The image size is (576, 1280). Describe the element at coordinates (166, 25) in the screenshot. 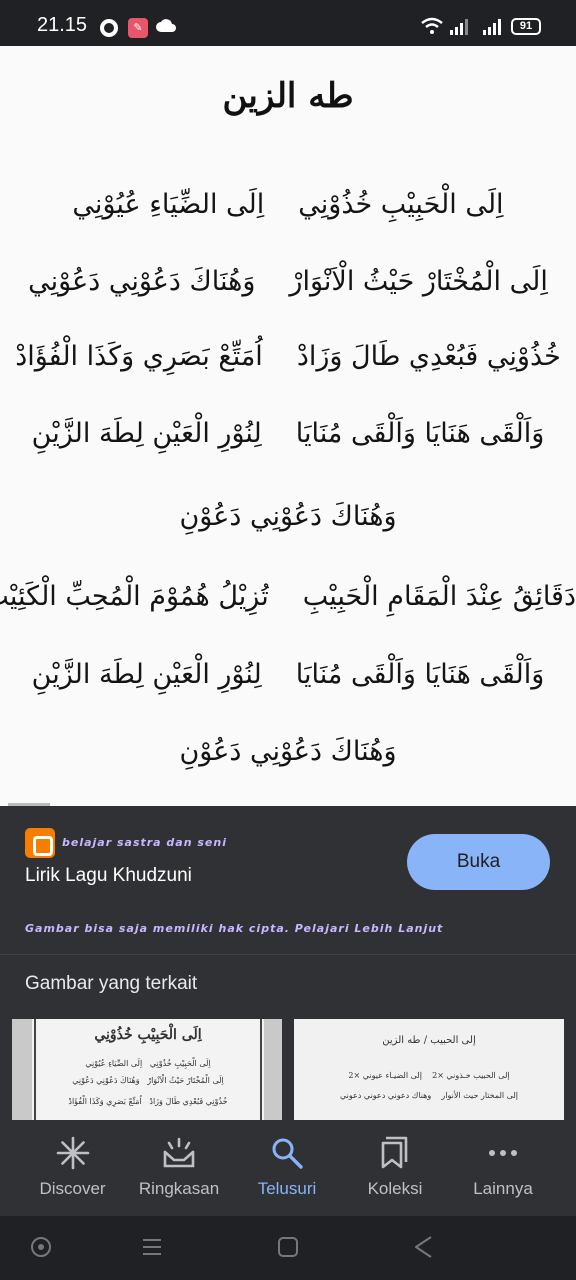

I see `cloud-icon` at that location.